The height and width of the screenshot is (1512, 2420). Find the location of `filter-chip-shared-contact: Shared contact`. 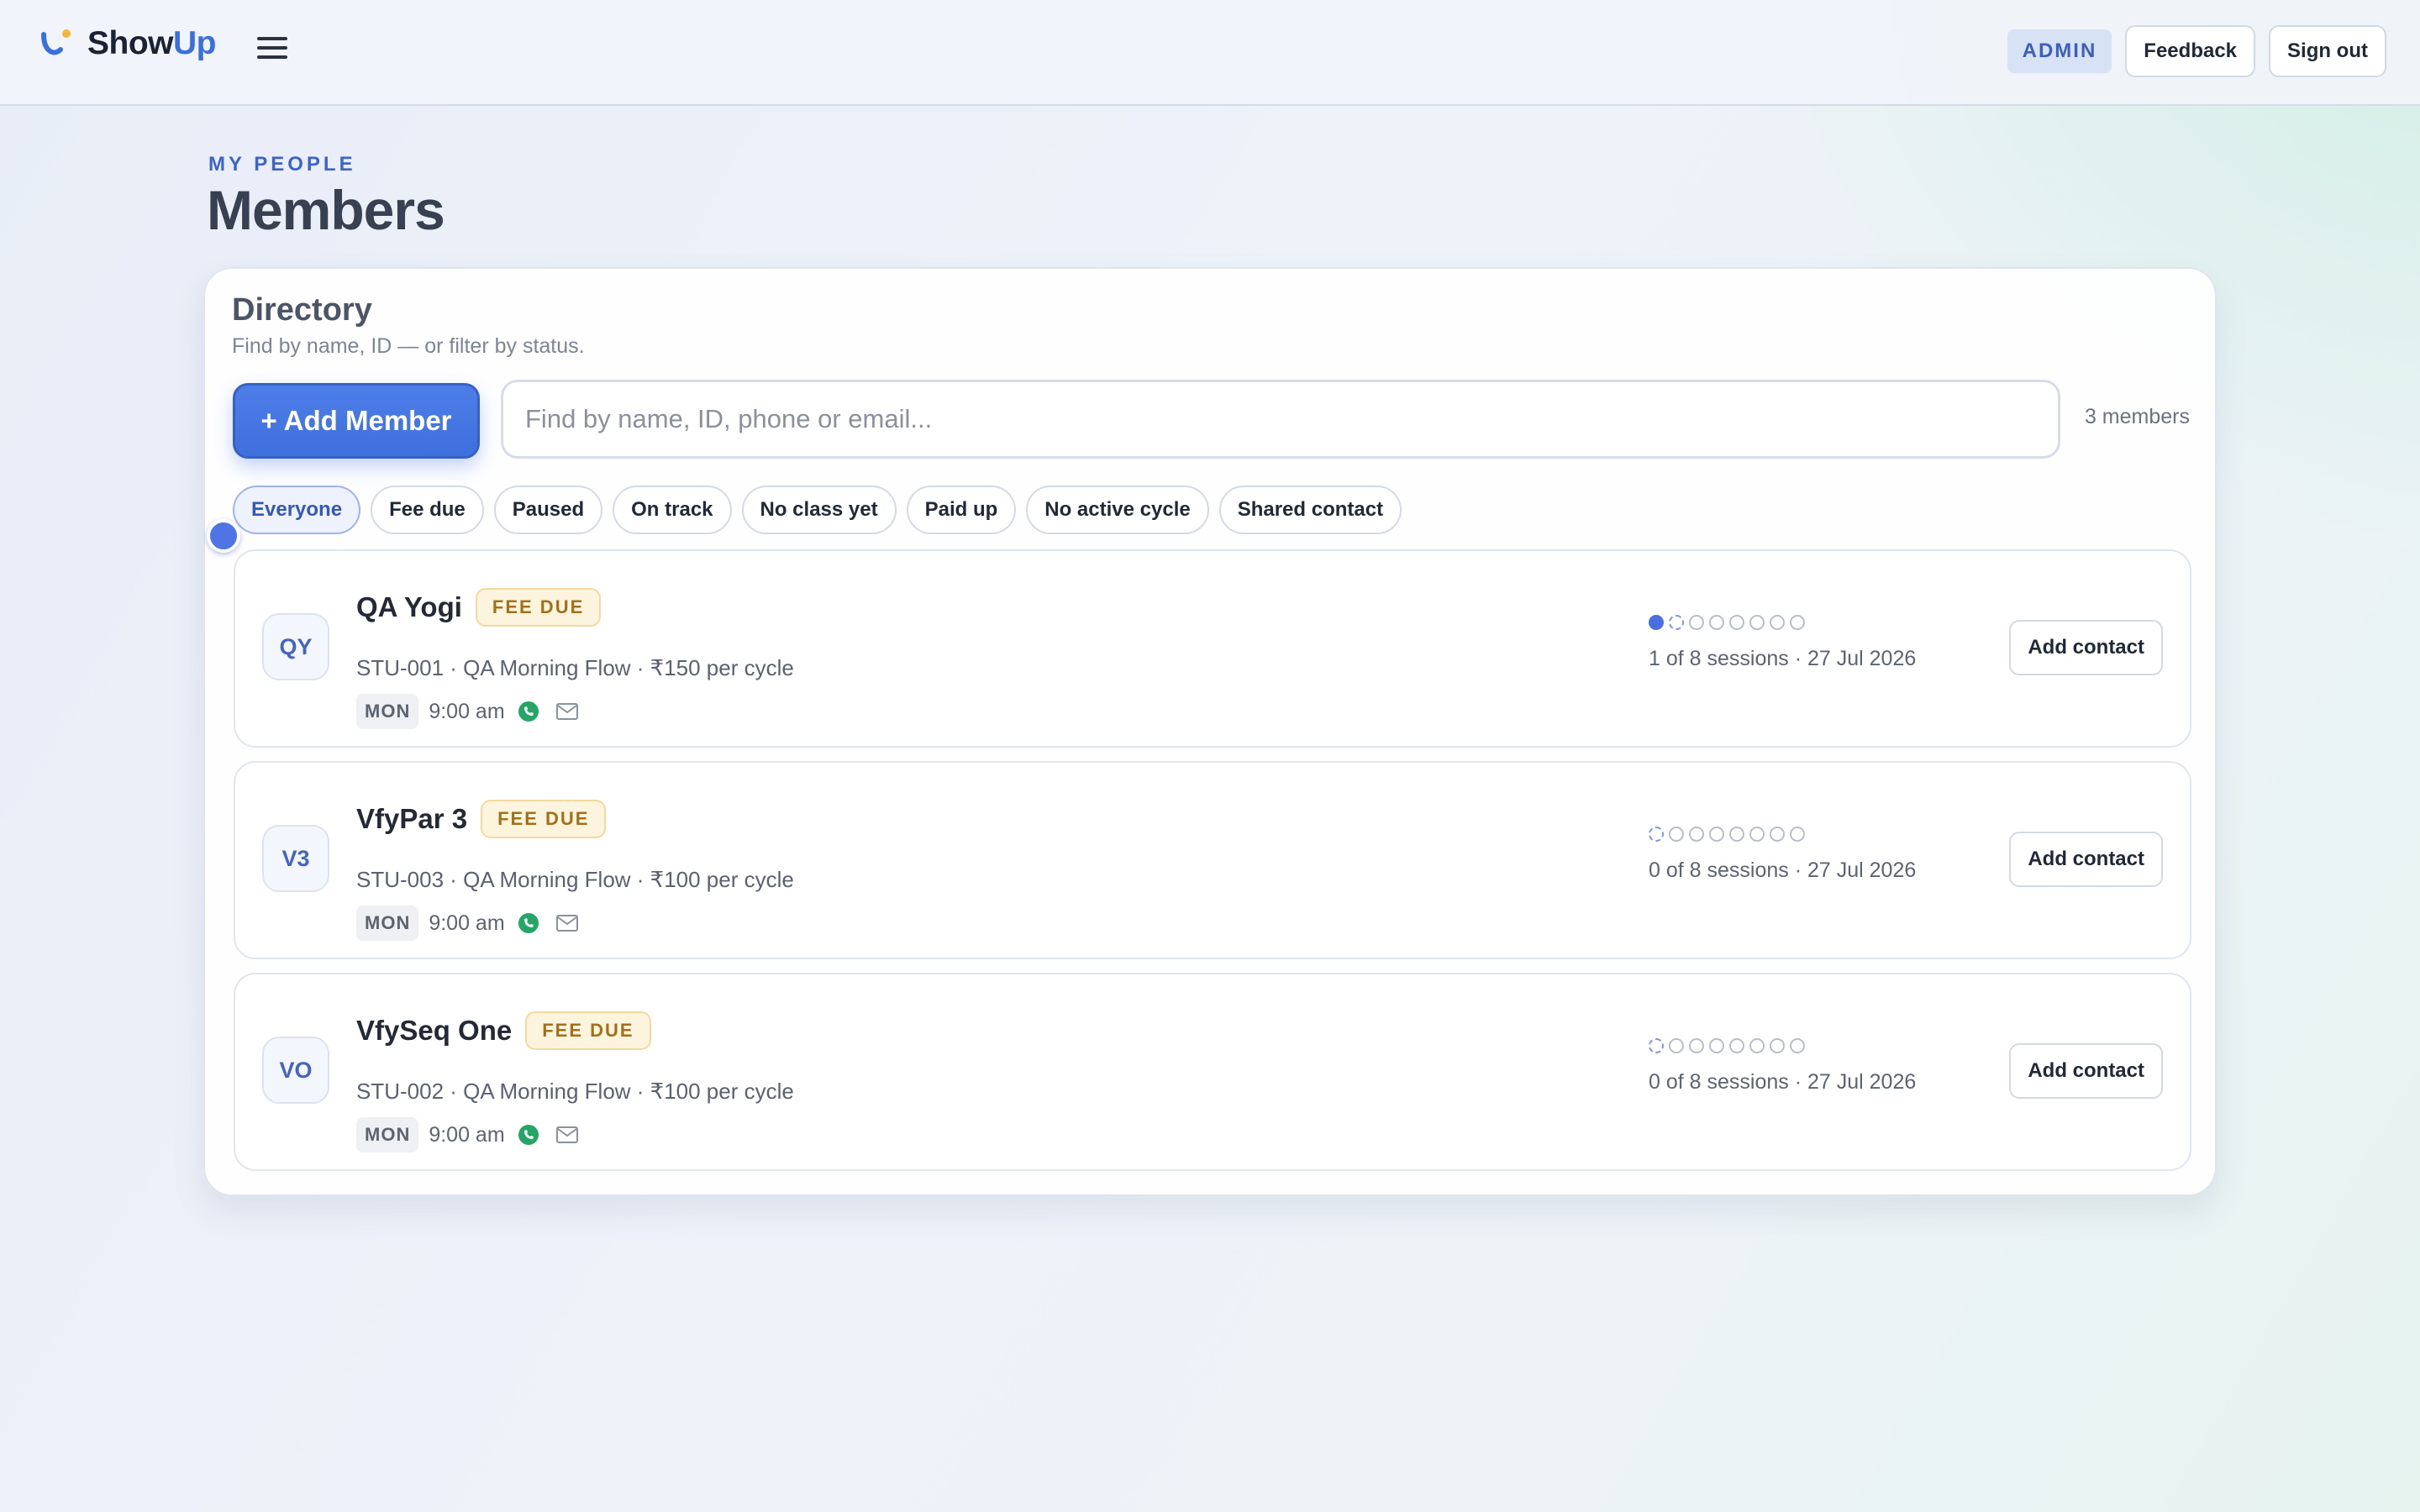

filter-chip-shared-contact: Shared contact is located at coordinates (1310, 510).